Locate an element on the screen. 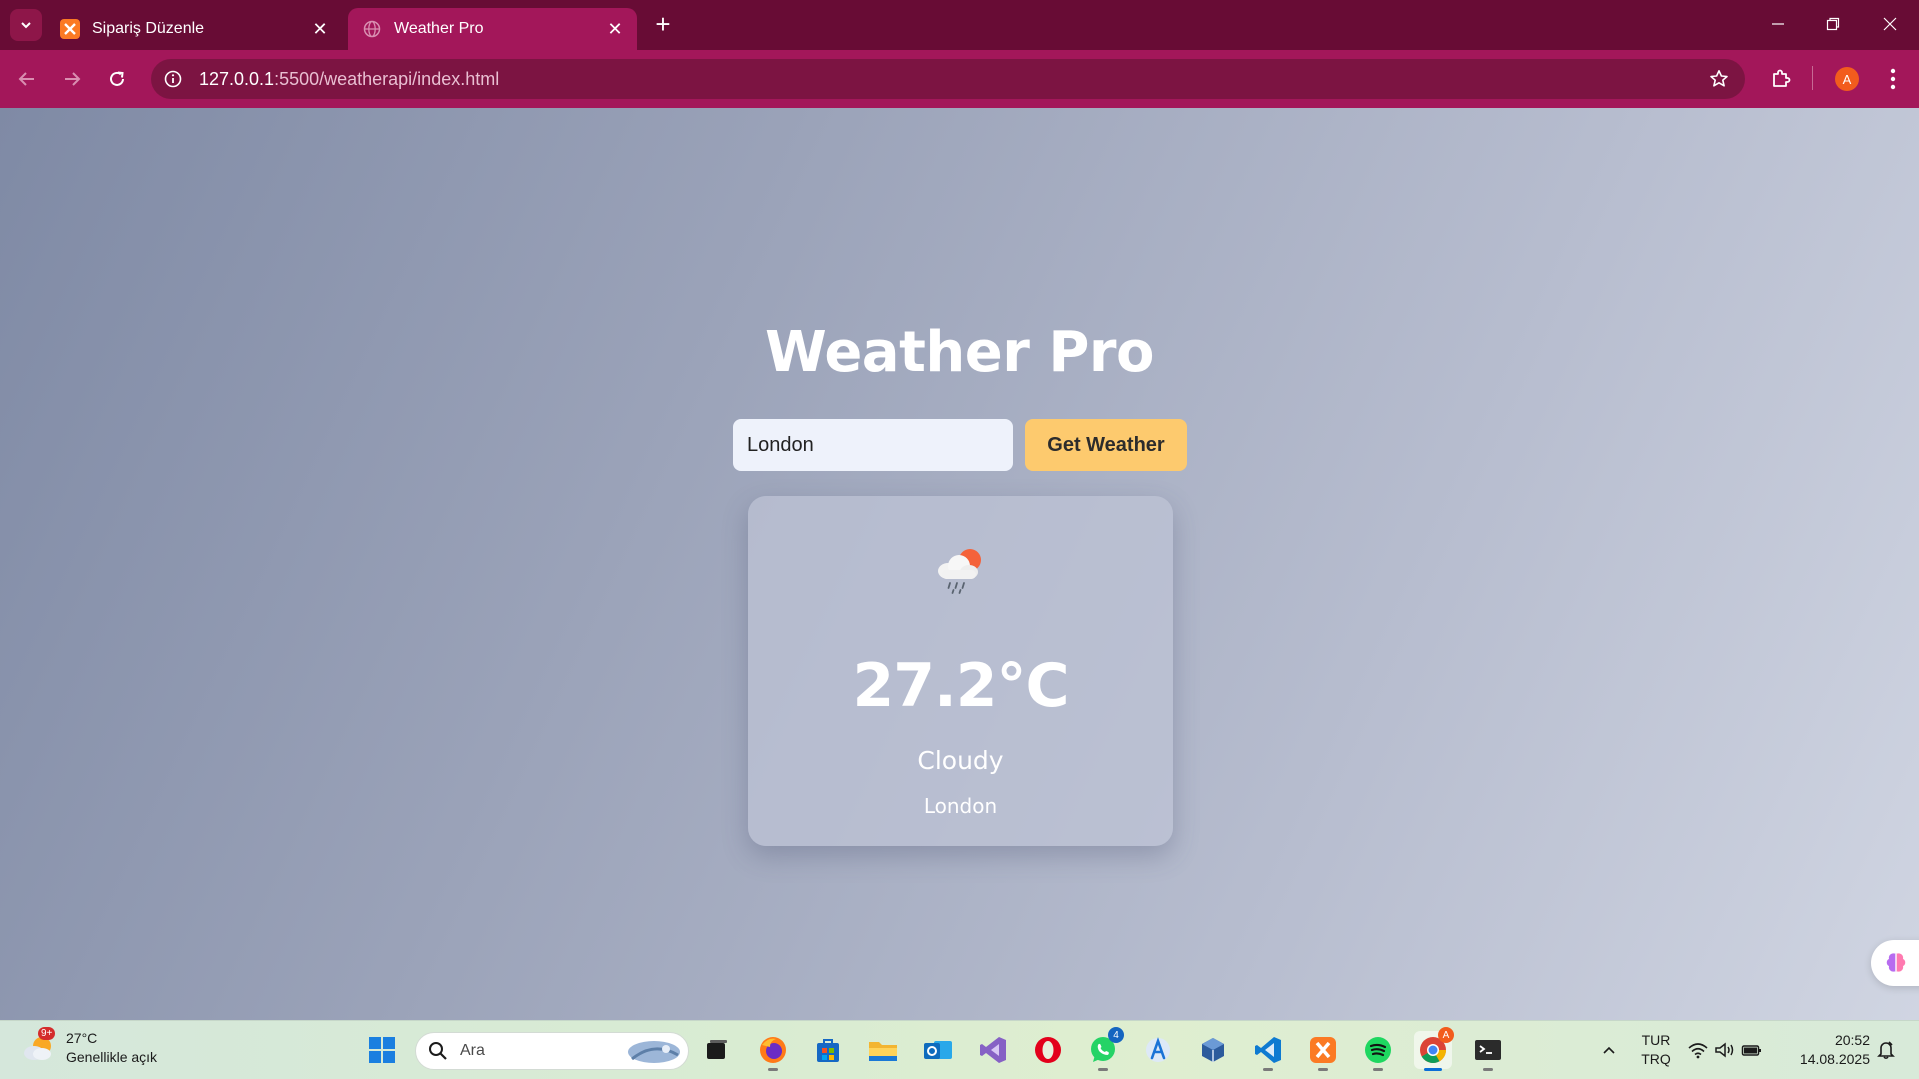 The width and height of the screenshot is (1919, 1079). terminal-icon is located at coordinates (1488, 1050).